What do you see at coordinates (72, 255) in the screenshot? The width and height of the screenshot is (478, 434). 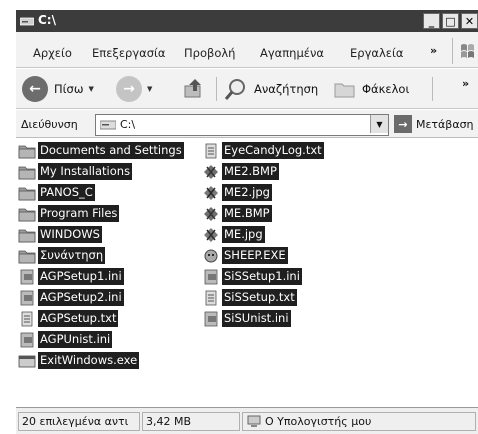 I see `file-name: Συνάντηση` at bounding box center [72, 255].